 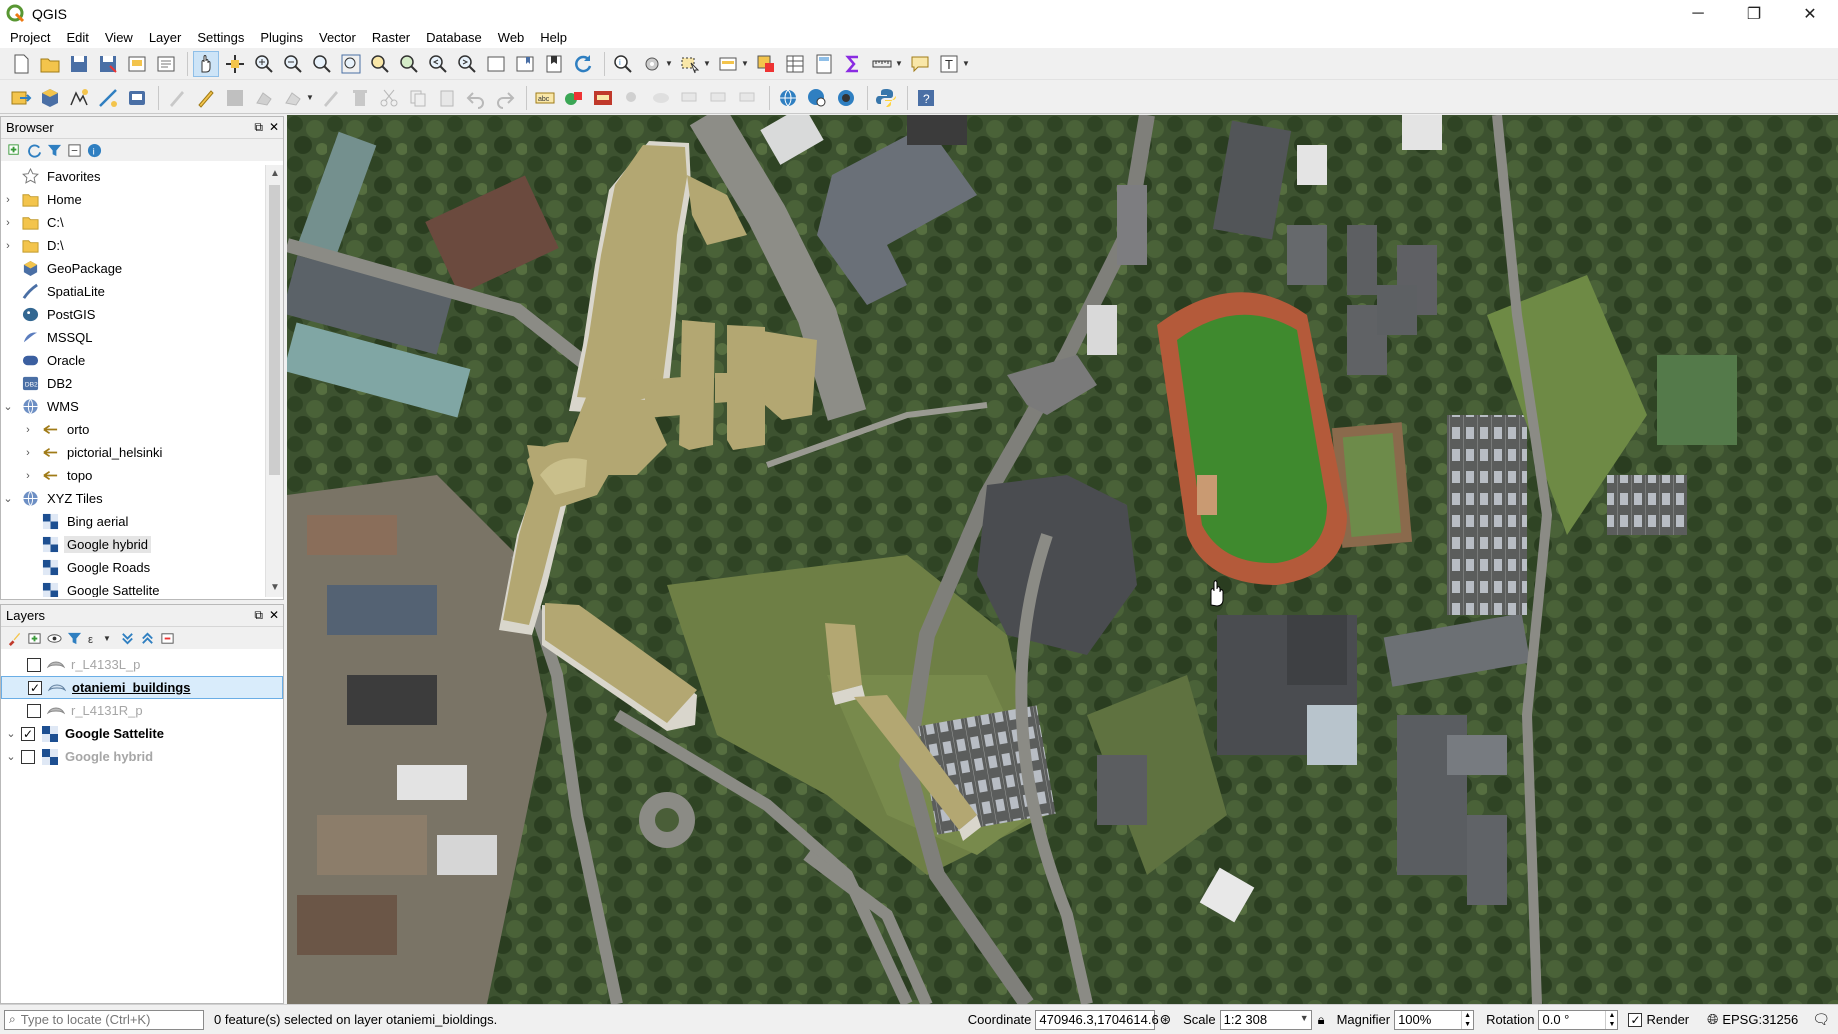 I want to click on help-button: ?, so click(x=926, y=98).